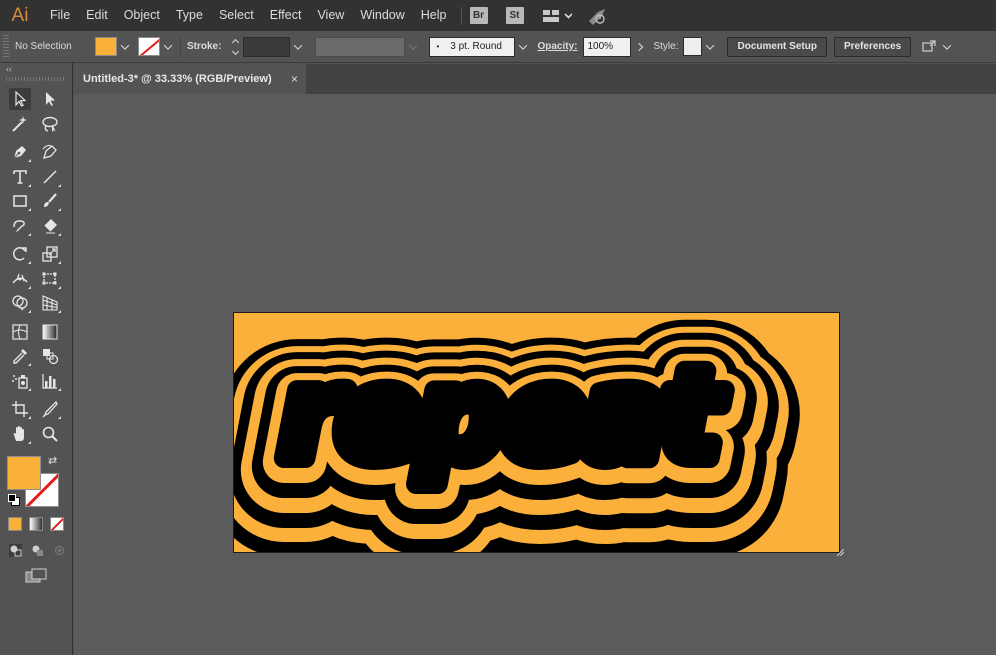 This screenshot has width=996, height=655. I want to click on perspective-grid-icon, so click(50, 303).